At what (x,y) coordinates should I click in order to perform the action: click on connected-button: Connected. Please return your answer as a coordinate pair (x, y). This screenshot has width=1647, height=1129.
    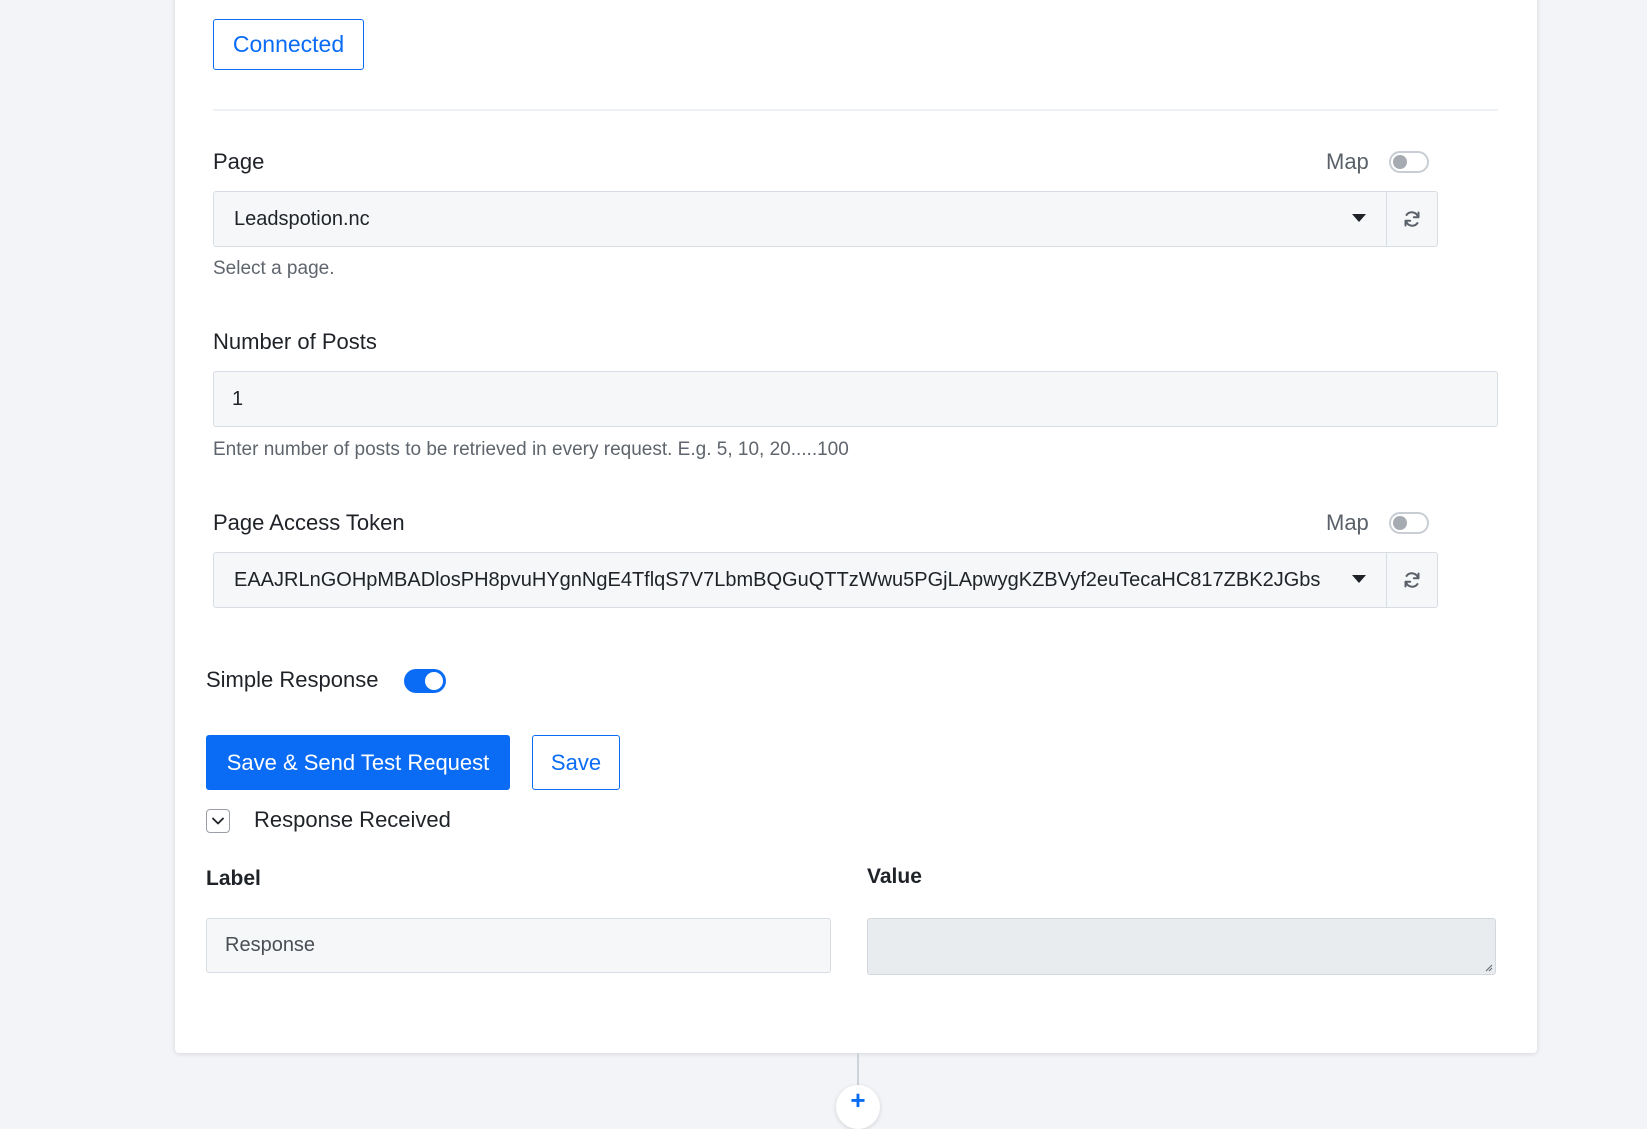
    Looking at the image, I should click on (288, 44).